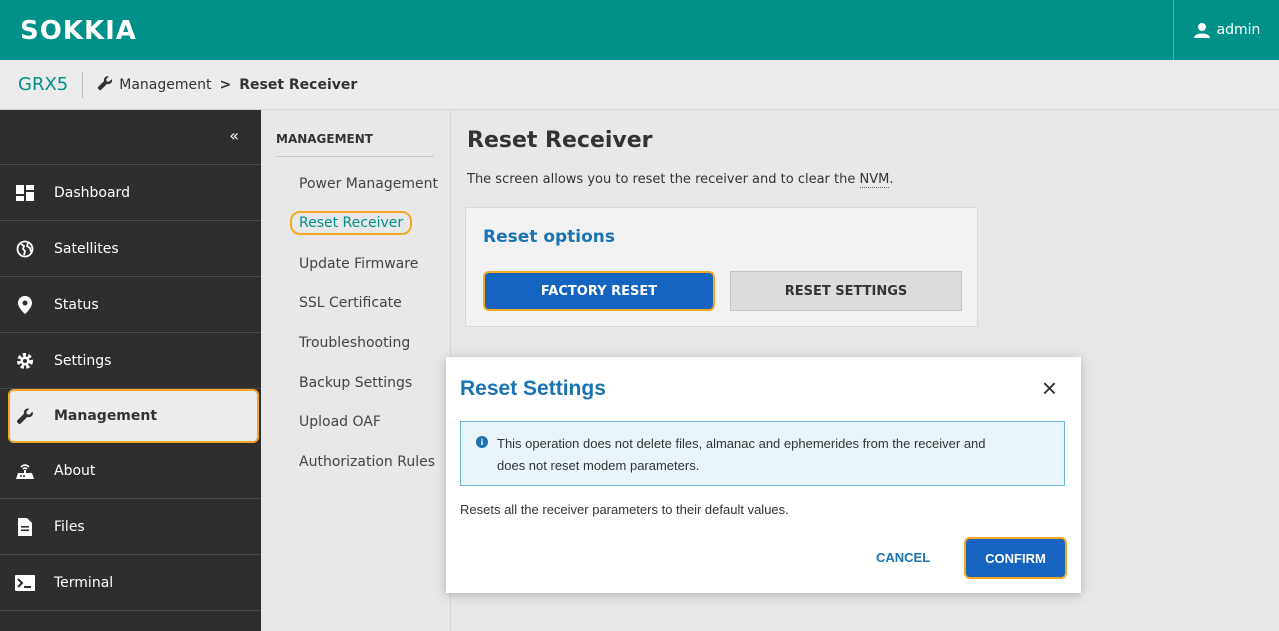 This screenshot has width=1279, height=631. I want to click on description-period: ., so click(891, 179).